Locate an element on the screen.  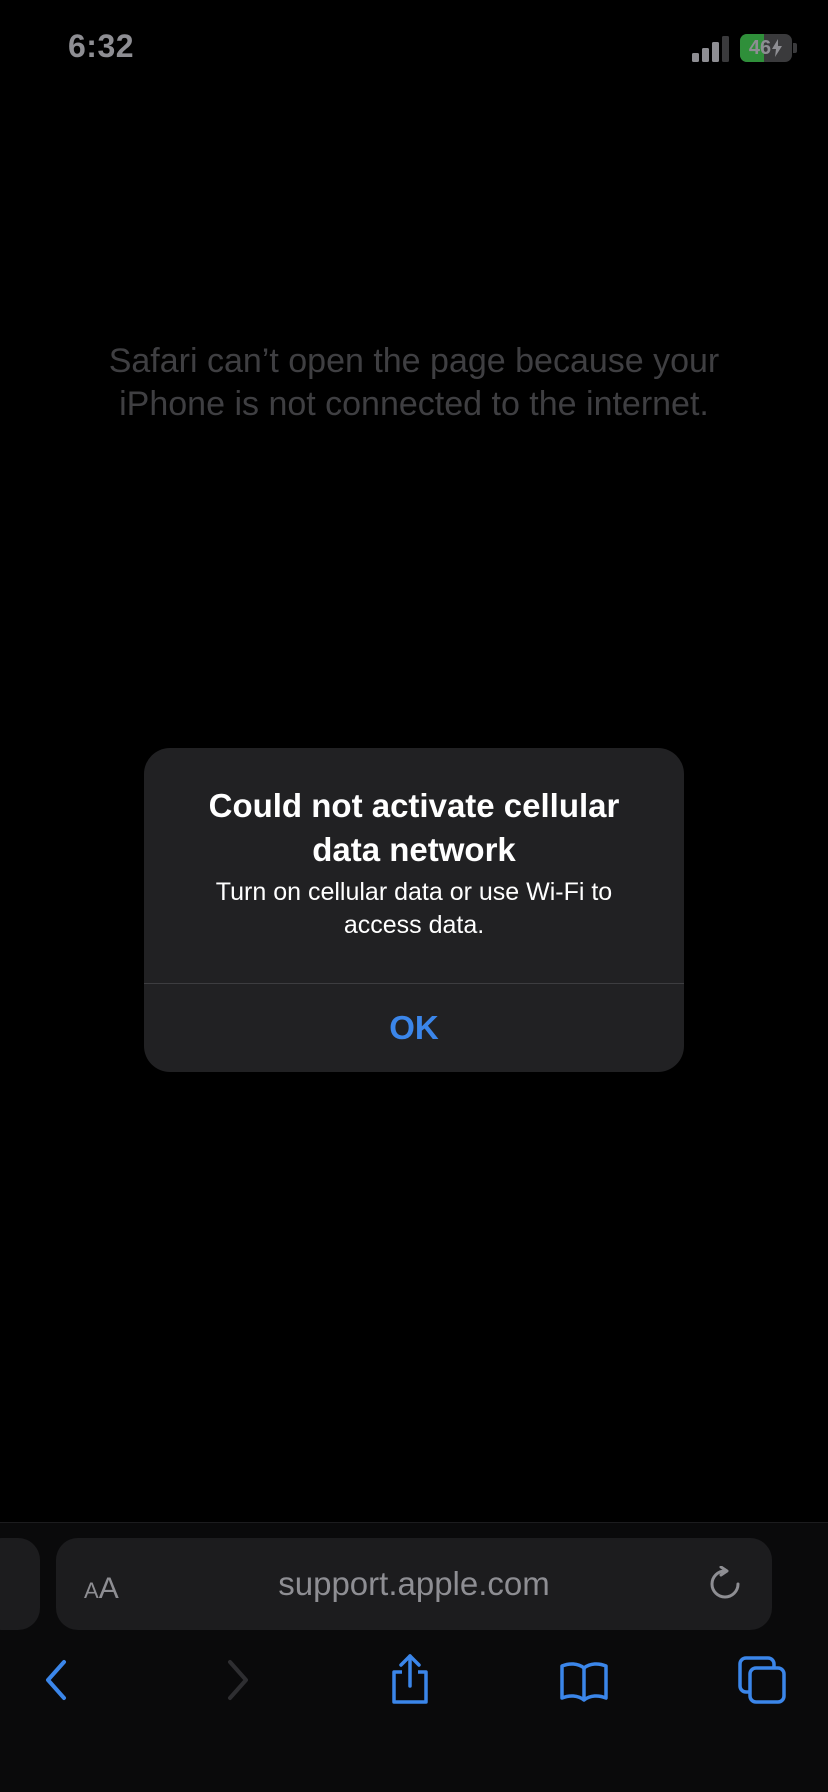
status-bar: 6:32 46 is located at coordinates (414, 50).